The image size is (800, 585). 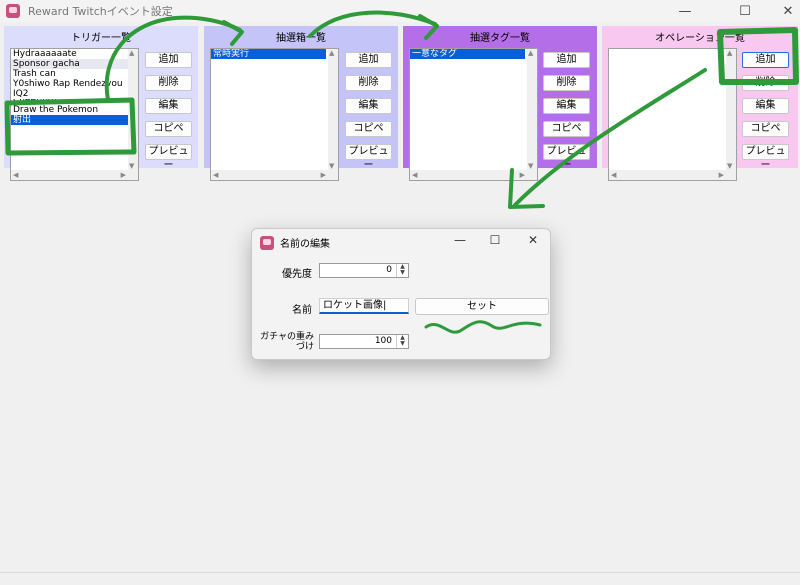 I want to click on dialog-close-button: ✕, so click(x=533, y=242).